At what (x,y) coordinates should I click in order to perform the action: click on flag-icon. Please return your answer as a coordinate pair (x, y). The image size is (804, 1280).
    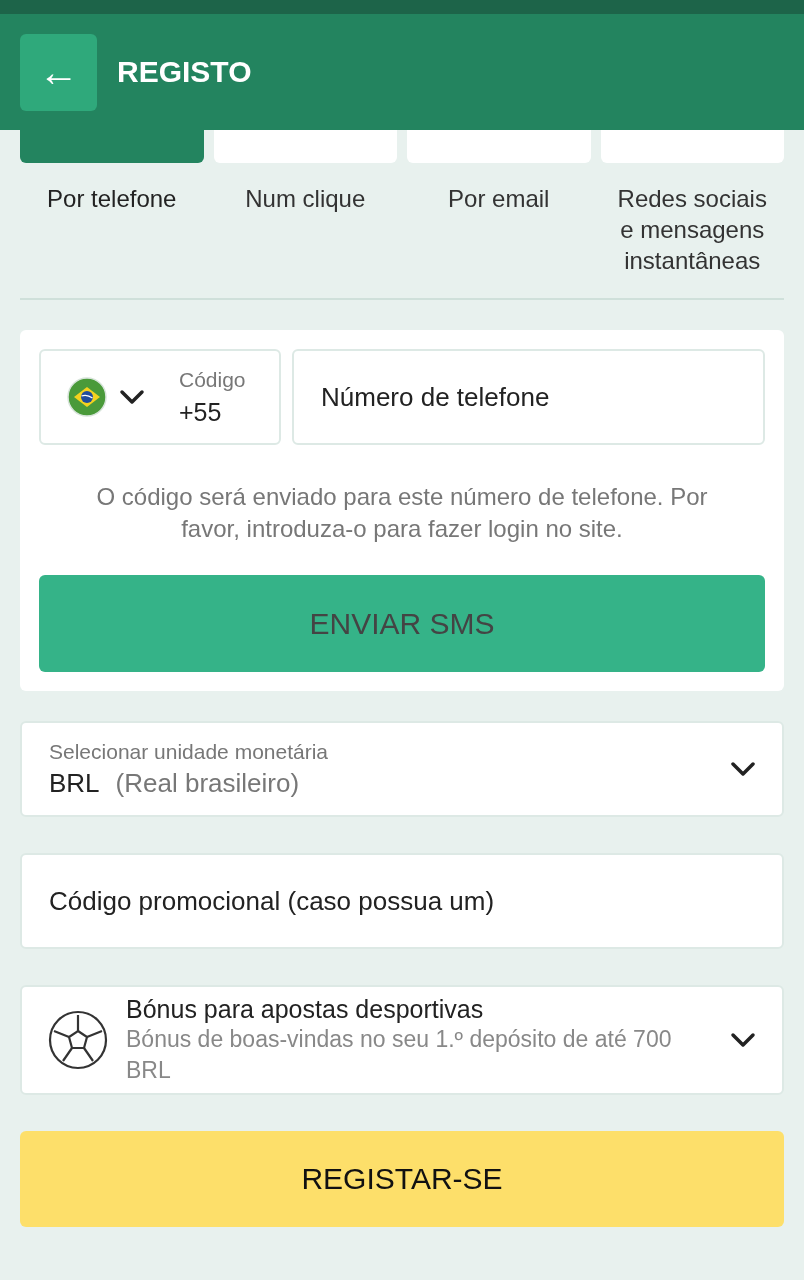
    Looking at the image, I should click on (87, 397).